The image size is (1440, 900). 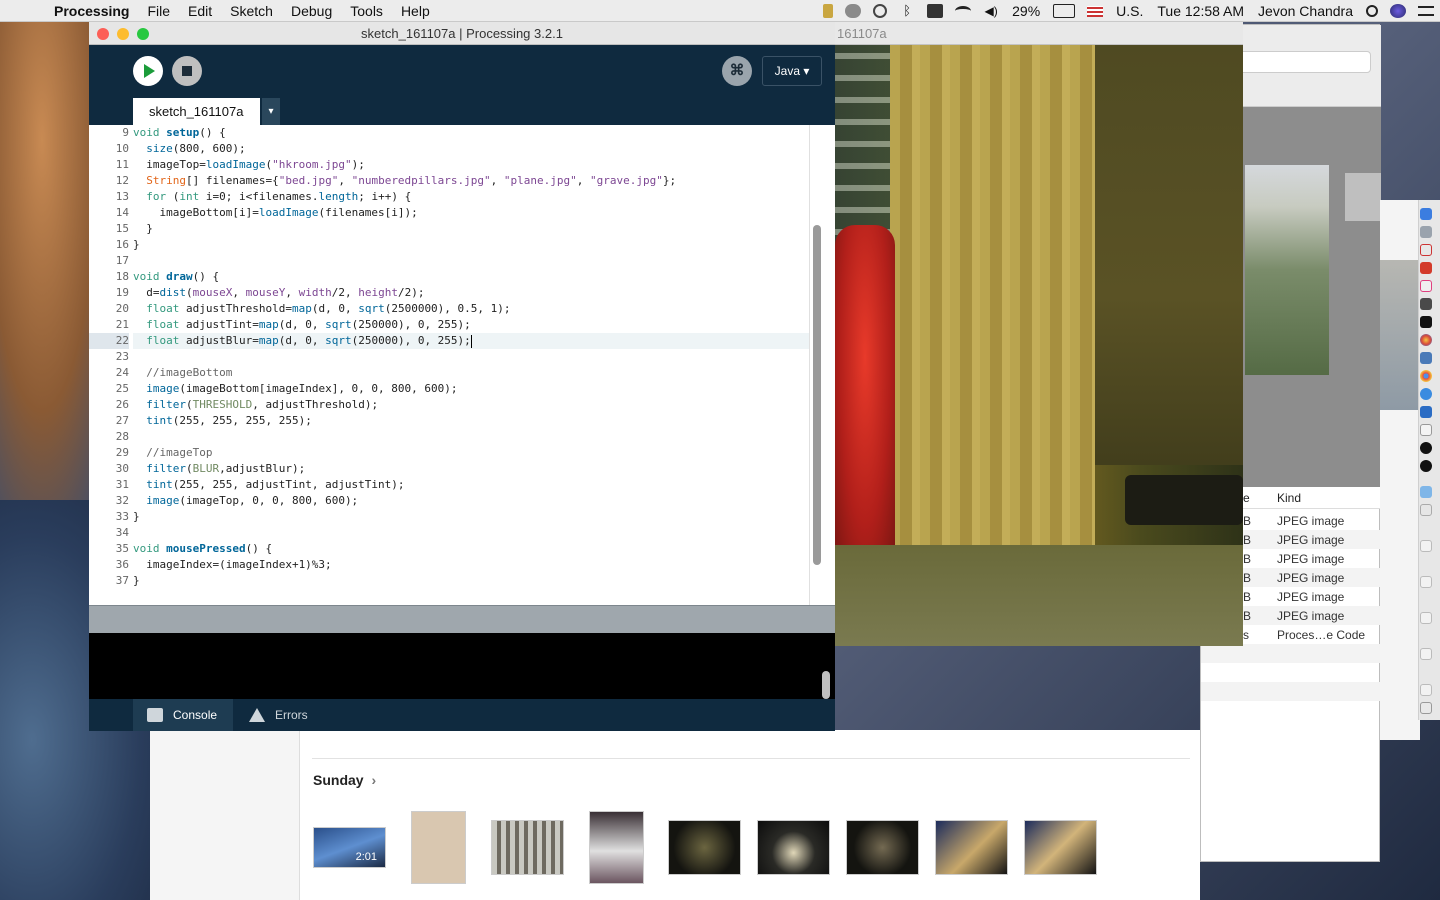 I want to click on tab-sketch: sketch_161107a, so click(x=196, y=111).